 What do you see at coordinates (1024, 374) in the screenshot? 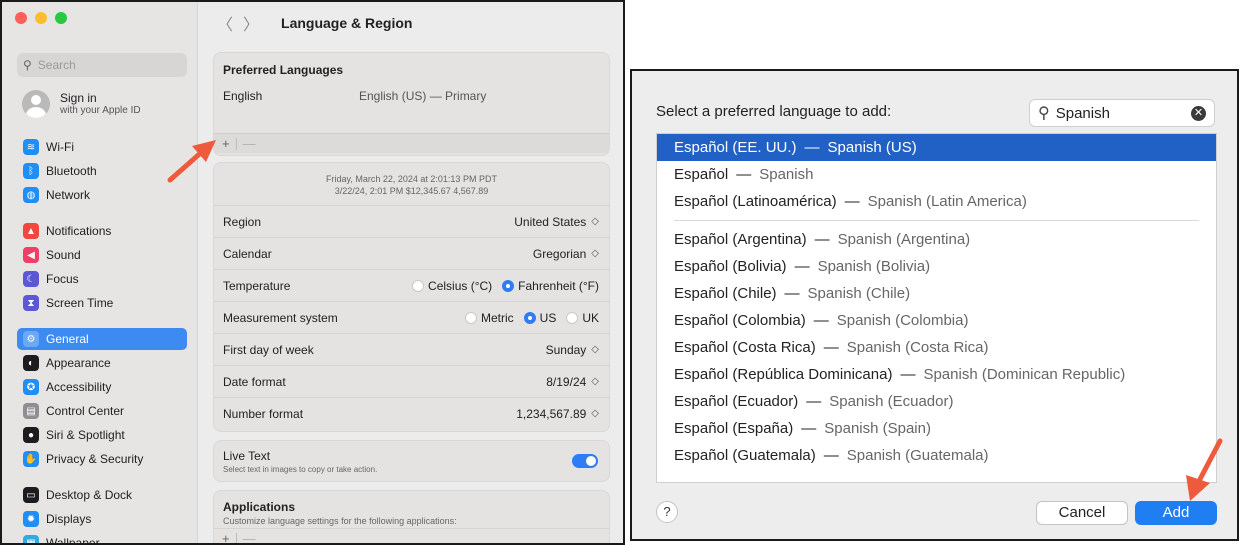
I see `language-english-name: Spanish (Dominican Republic)` at bounding box center [1024, 374].